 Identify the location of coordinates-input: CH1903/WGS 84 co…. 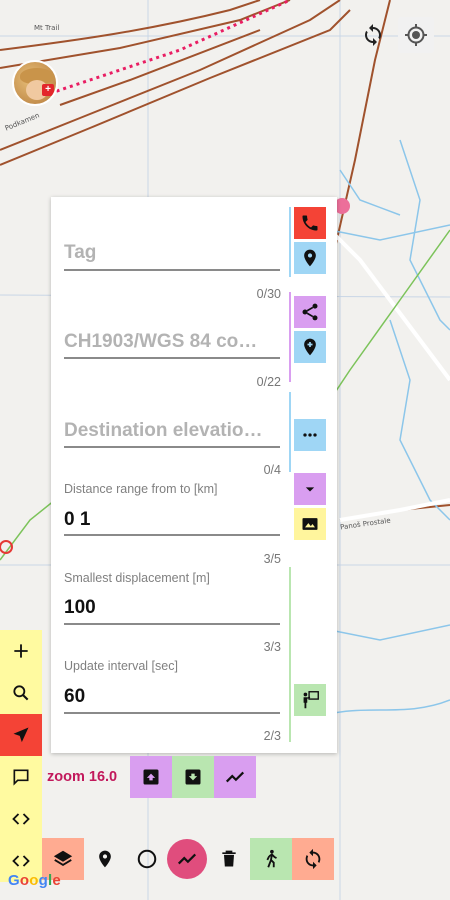
(172, 342).